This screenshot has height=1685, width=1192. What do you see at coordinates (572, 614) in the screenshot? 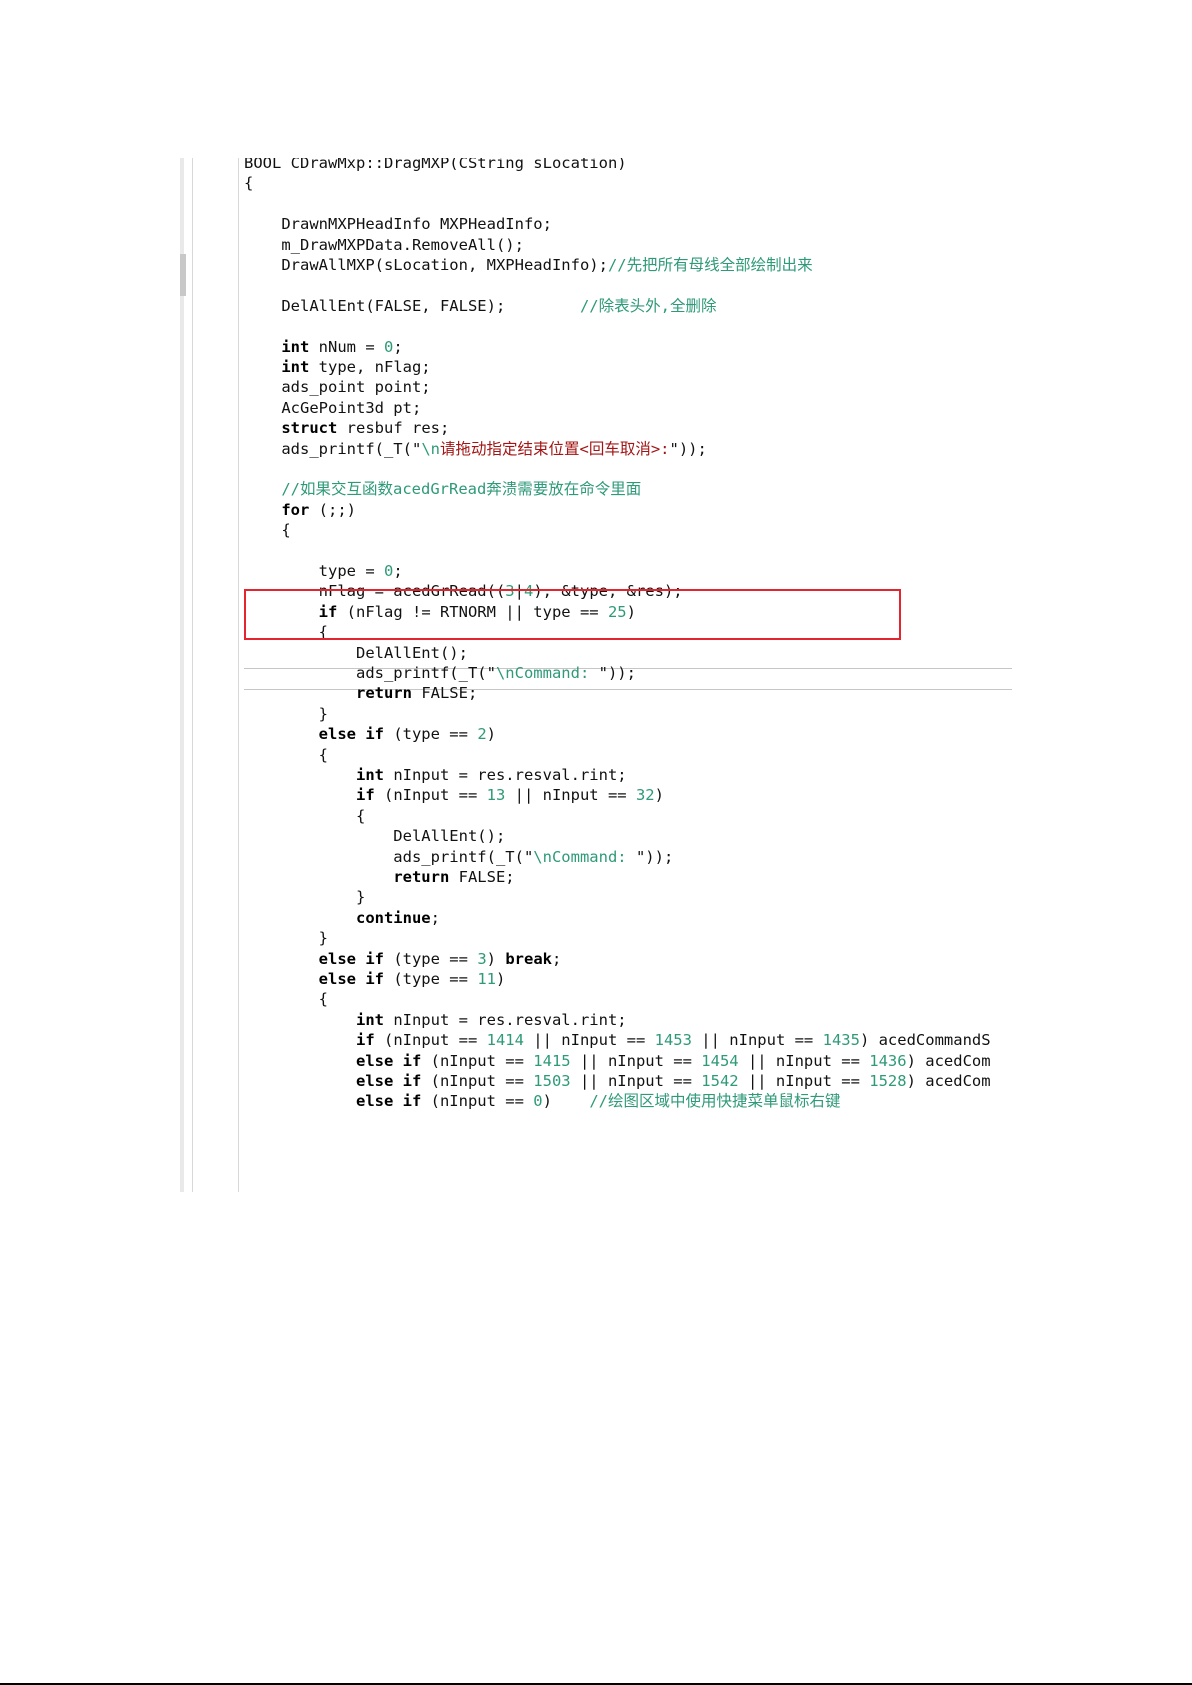
I see `red-annotation-box` at bounding box center [572, 614].